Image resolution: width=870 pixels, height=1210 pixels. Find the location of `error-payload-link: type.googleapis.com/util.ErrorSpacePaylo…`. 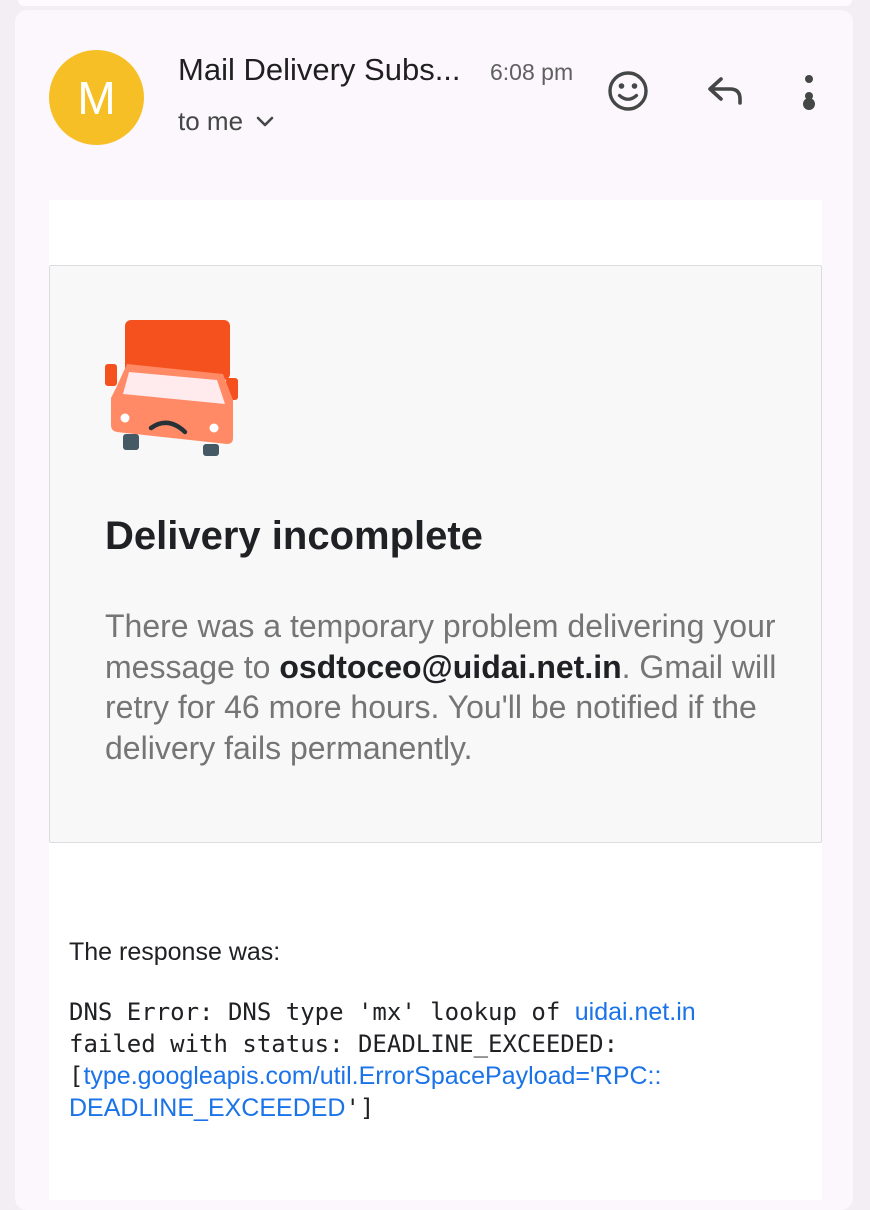

error-payload-link: type.googleapis.com/util.ErrorSpacePaylo… is located at coordinates (372, 1076).